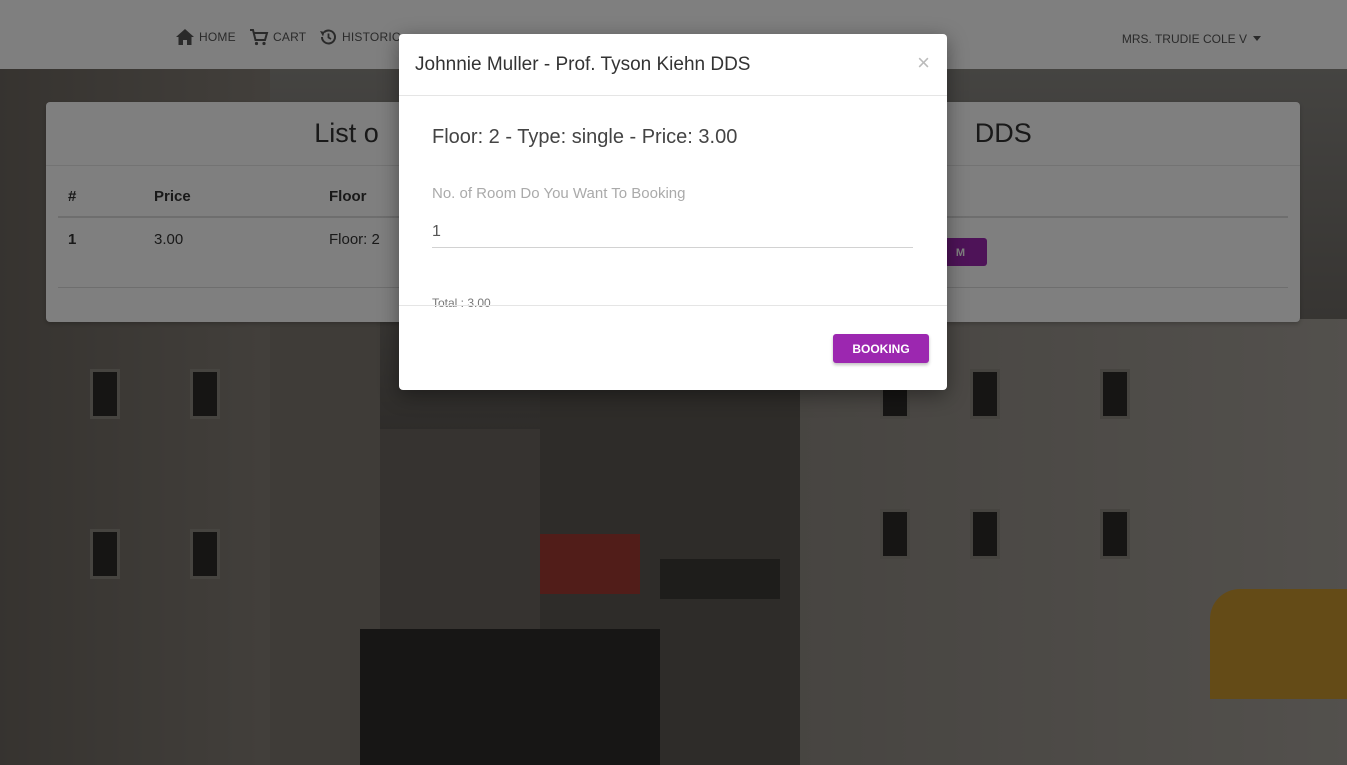 The width and height of the screenshot is (1347, 765). I want to click on room-info: Floor: 2 - Type: single - Price: 3.00, so click(585, 137).